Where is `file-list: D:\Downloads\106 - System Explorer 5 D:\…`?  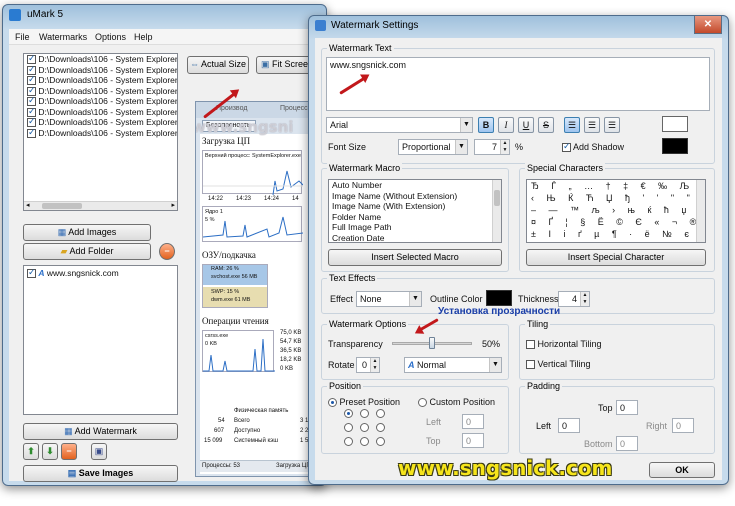 file-list: D:\Downloads\106 - System Explorer 5 D:\… is located at coordinates (100, 132).